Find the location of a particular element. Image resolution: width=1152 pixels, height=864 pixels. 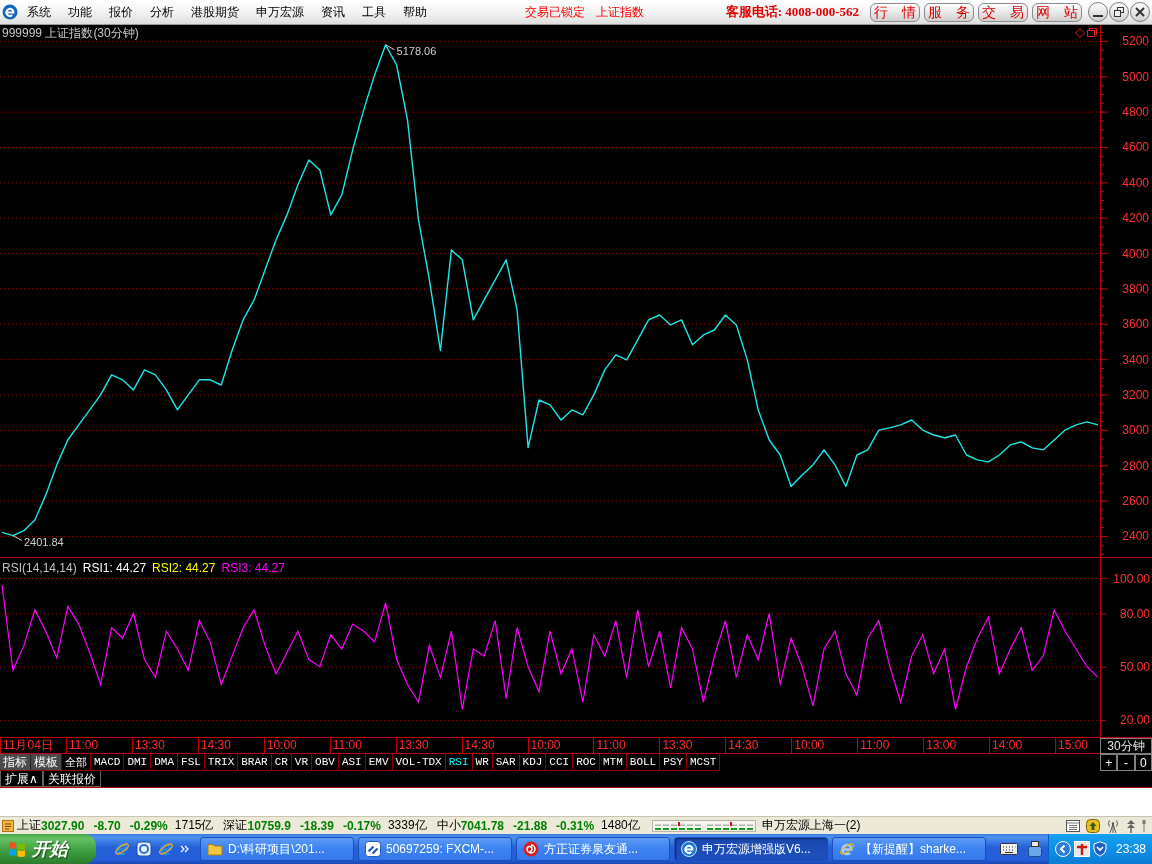

index-turnover: 1715亿 is located at coordinates (194, 825).